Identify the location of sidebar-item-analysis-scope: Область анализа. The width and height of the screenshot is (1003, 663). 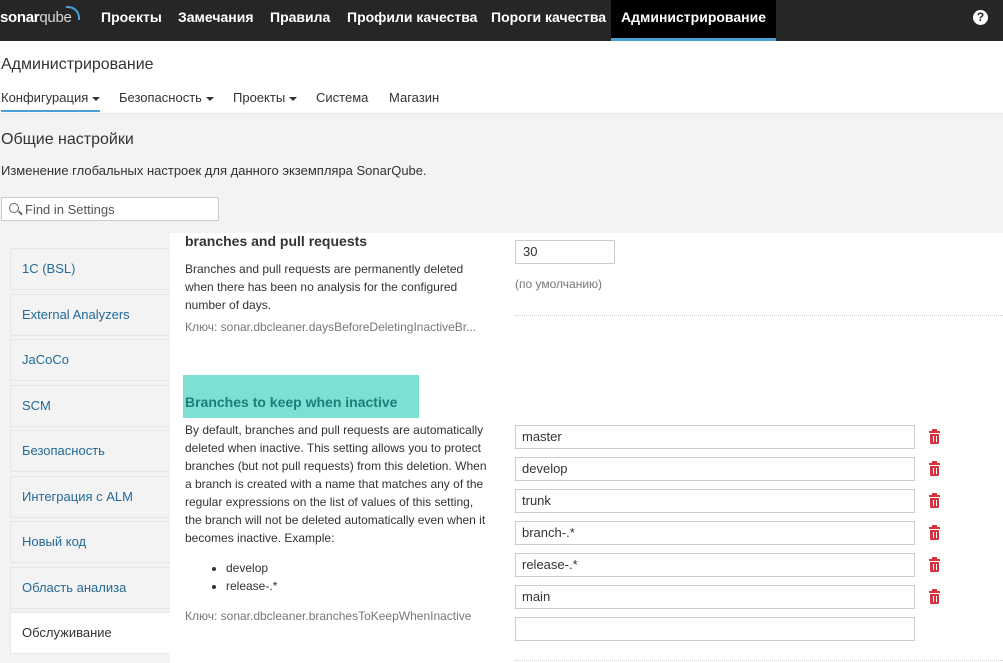
(90, 588).